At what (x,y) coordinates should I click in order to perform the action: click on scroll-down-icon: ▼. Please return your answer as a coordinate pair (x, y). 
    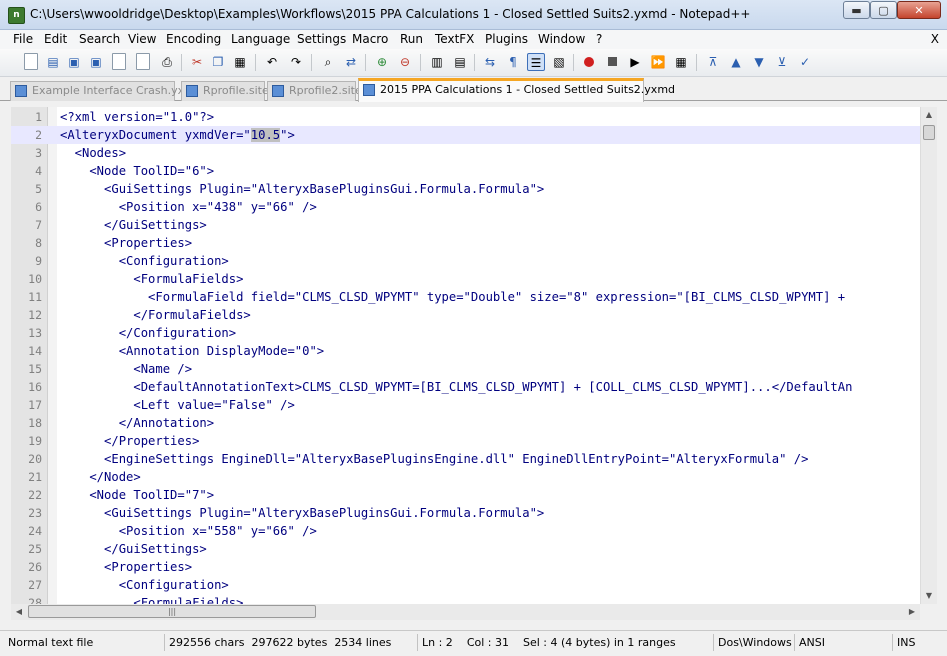
    Looking at the image, I should click on (929, 596).